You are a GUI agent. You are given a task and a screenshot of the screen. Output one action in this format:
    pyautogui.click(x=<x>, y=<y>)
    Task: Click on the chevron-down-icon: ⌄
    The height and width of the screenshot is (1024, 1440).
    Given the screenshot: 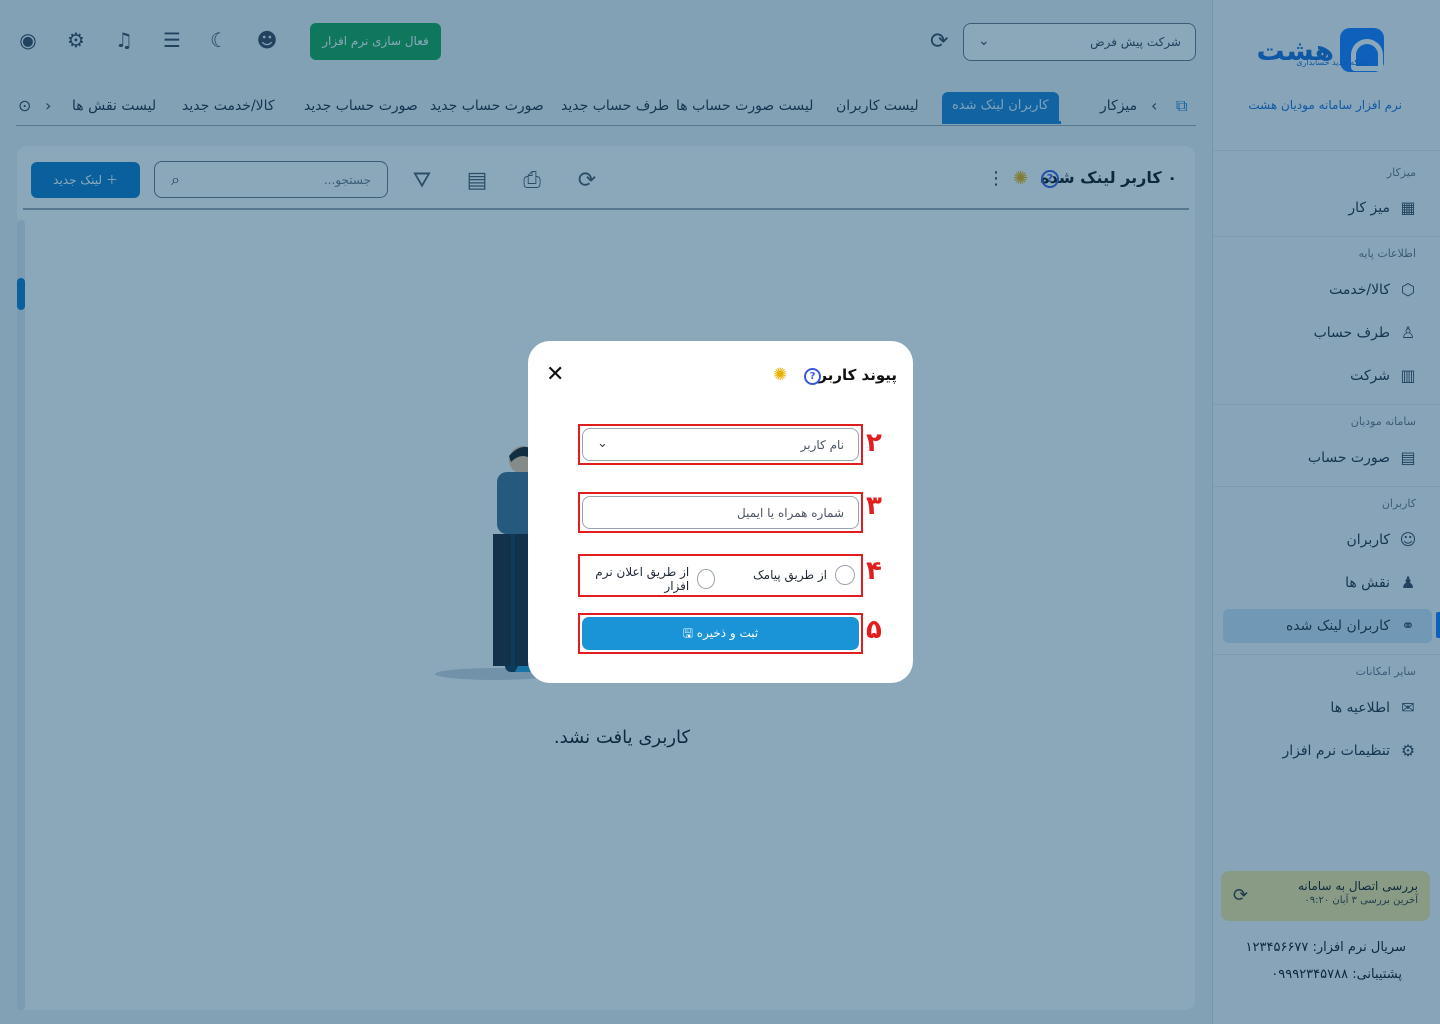 What is the action you would take?
    pyautogui.click(x=602, y=443)
    